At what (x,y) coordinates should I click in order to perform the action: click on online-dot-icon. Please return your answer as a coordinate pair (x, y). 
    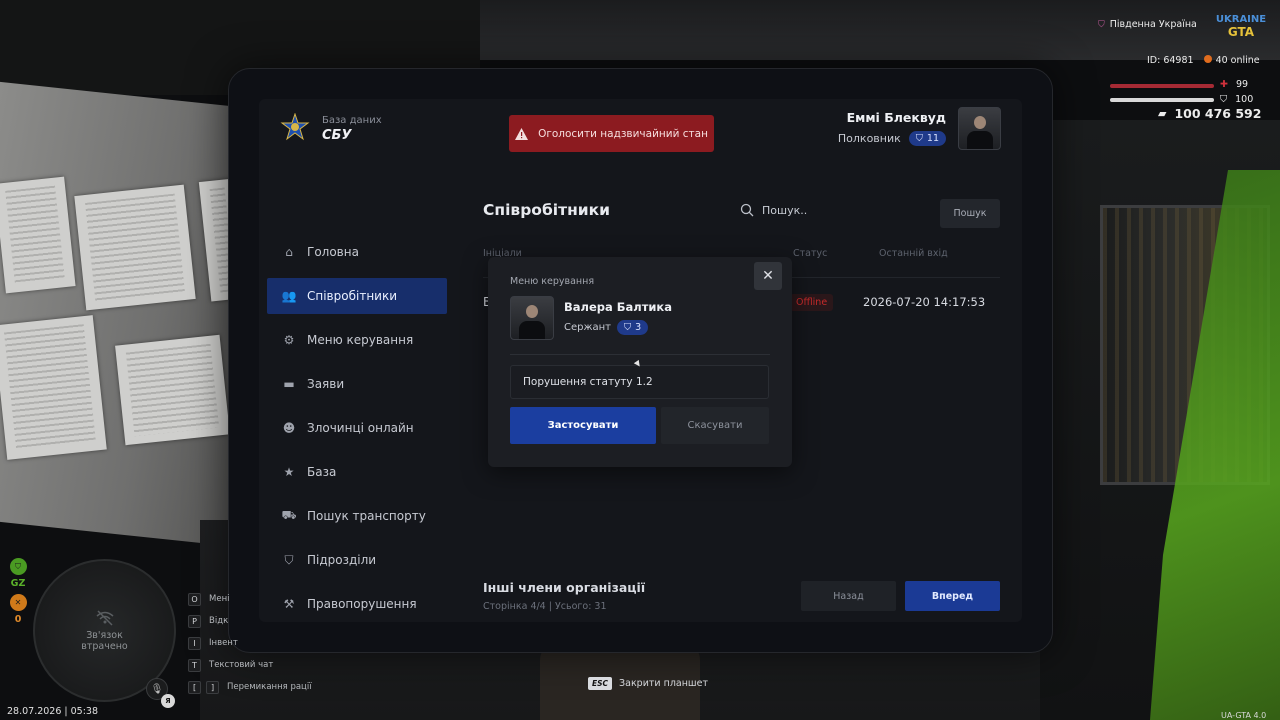
    Looking at the image, I should click on (1207, 59).